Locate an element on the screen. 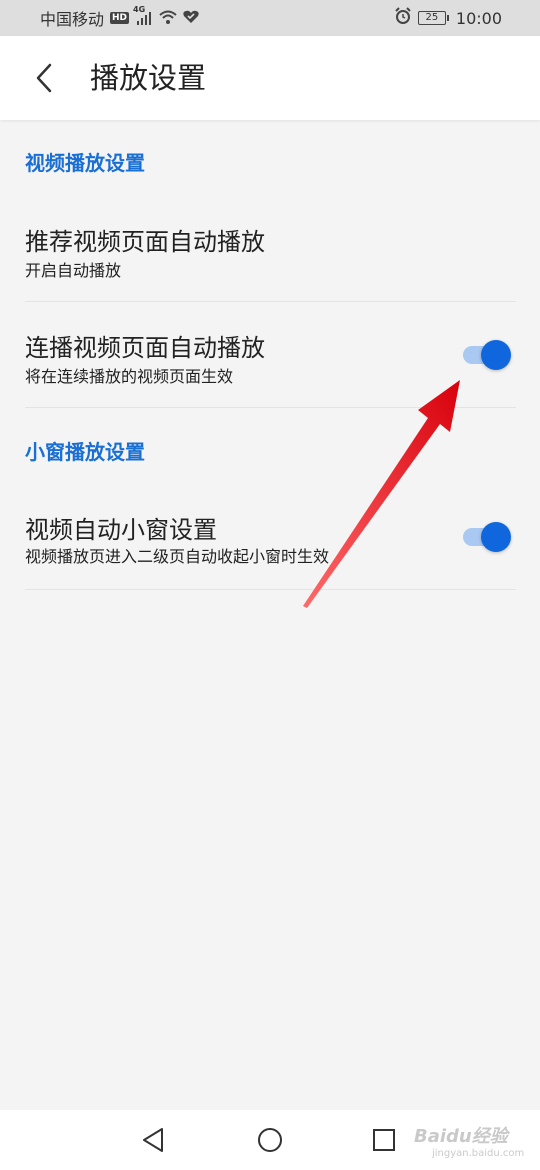  circle-home-icon is located at coordinates (270, 1140).